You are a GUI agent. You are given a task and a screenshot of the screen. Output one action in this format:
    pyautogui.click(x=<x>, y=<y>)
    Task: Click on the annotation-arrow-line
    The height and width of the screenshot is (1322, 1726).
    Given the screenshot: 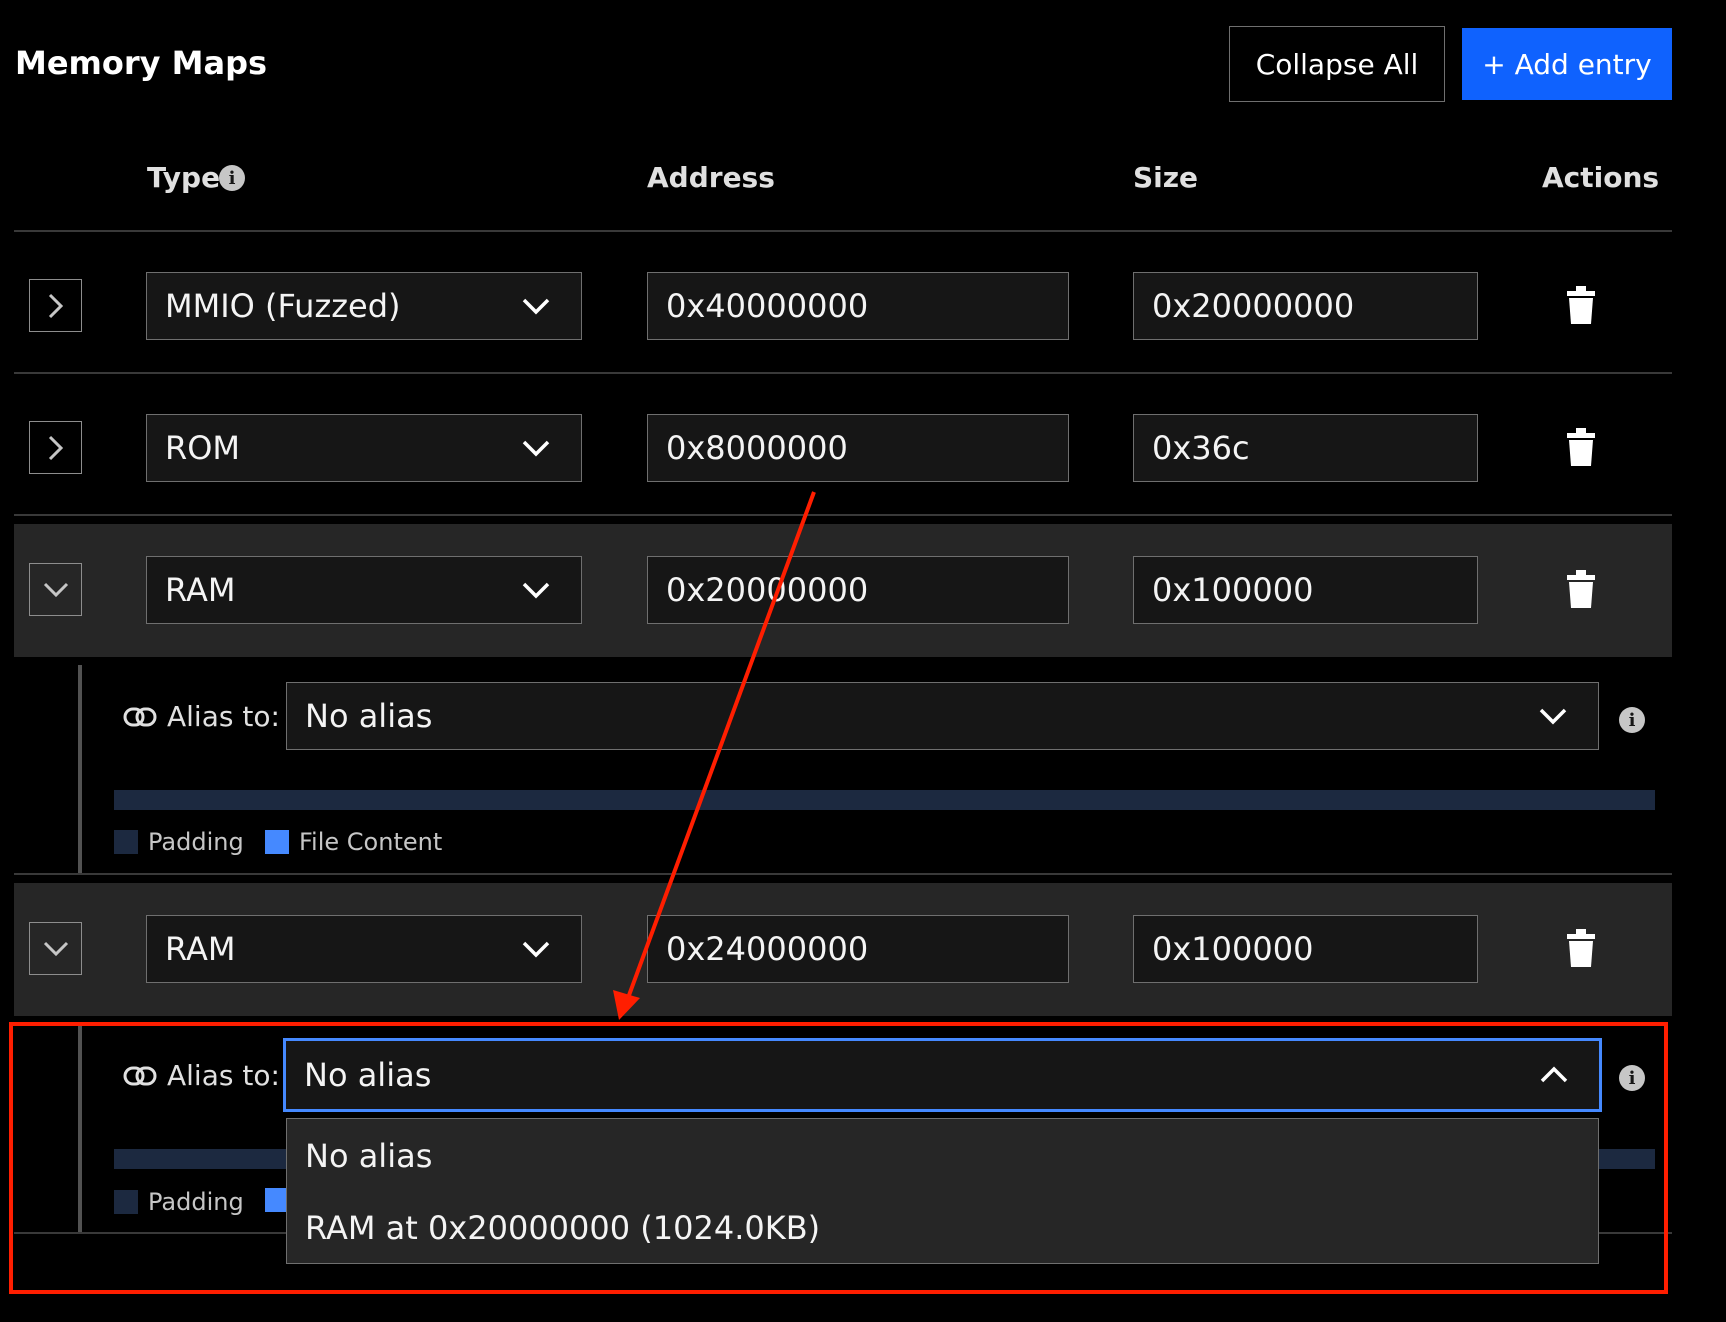 What is the action you would take?
    pyautogui.click(x=721, y=745)
    